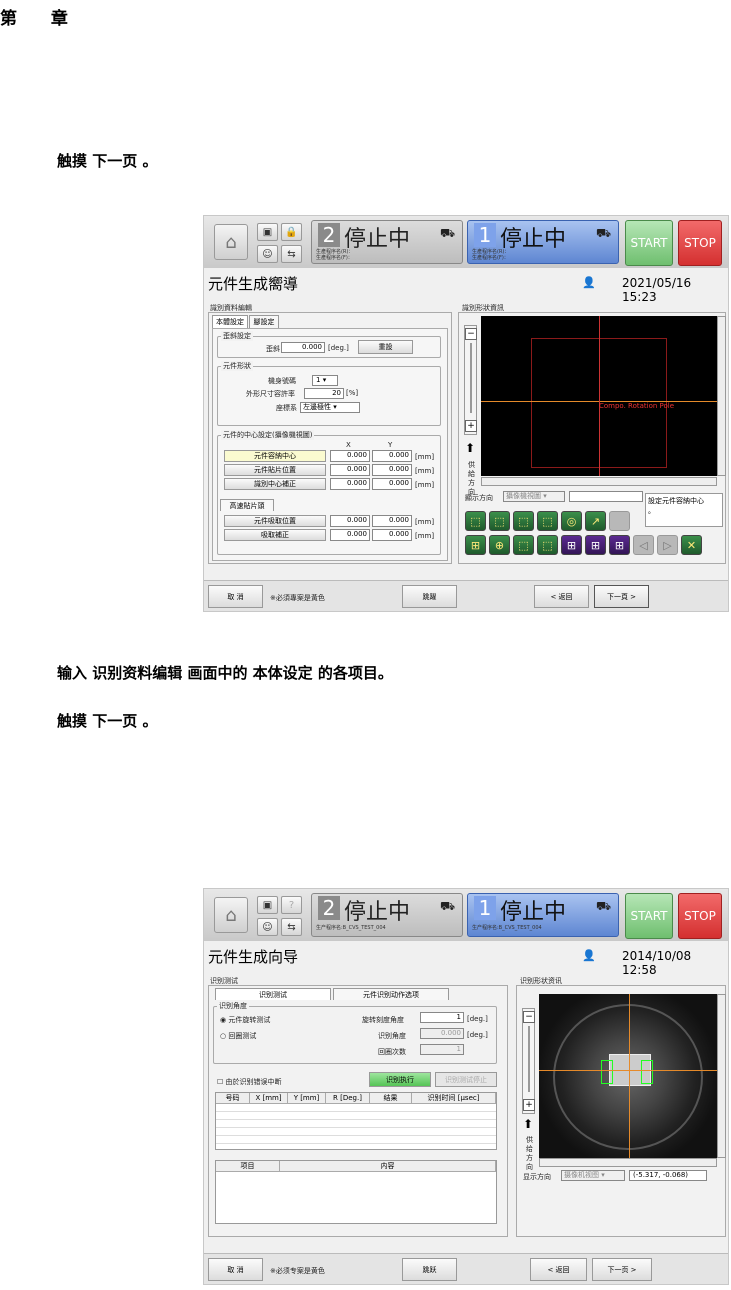 Image resolution: width=731 pixels, height=1290 pixels. Describe the element at coordinates (275, 470) in the screenshot. I see `center-row-label: 元件貼片位置` at that location.